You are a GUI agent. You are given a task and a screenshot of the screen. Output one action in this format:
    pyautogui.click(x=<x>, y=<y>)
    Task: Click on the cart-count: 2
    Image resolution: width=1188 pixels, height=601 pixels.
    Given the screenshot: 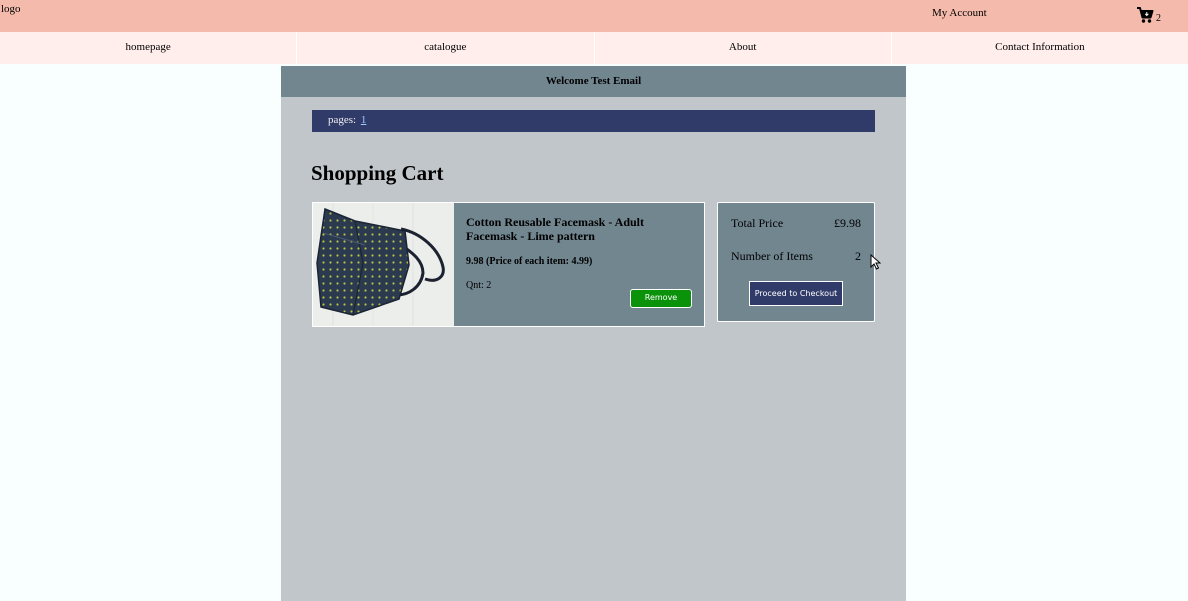 What is the action you would take?
    pyautogui.click(x=1158, y=18)
    